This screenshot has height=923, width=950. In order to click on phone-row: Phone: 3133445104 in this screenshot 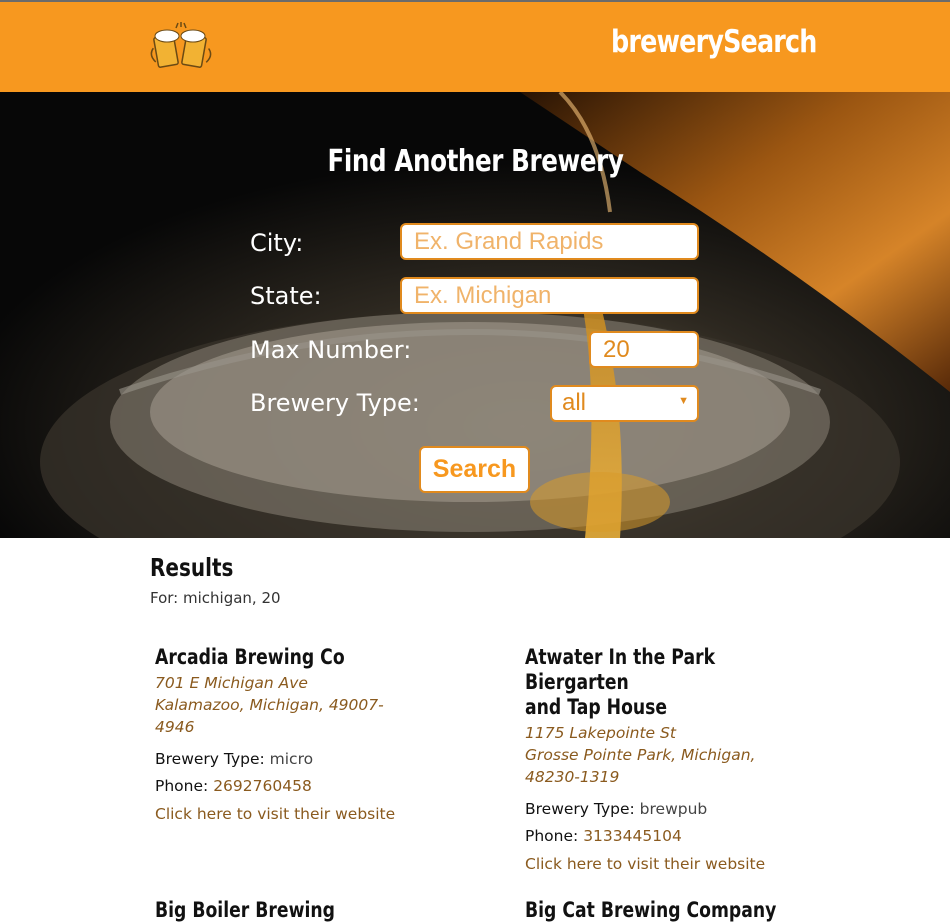, I will do `click(655, 836)`.